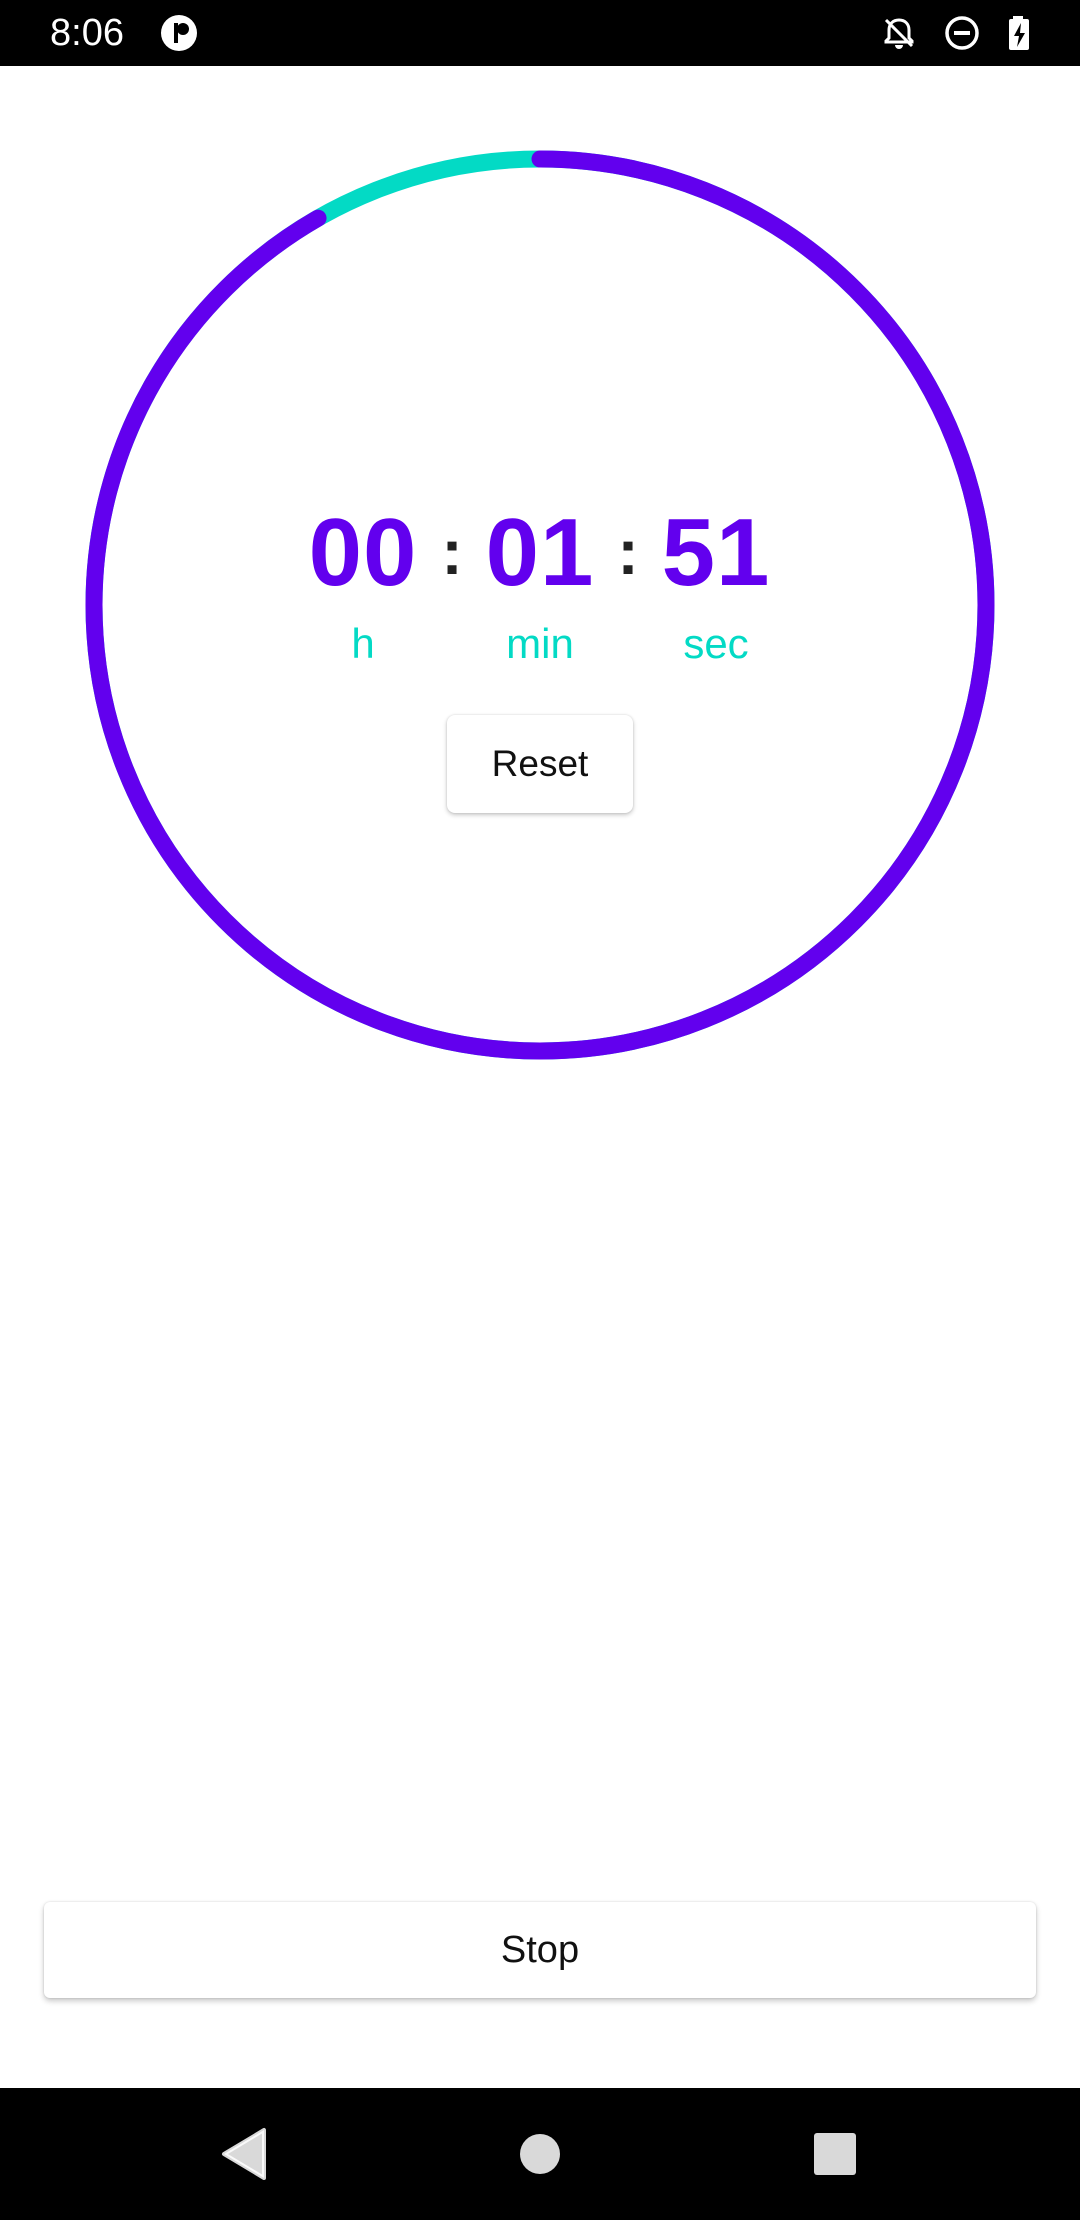  What do you see at coordinates (363, 643) in the screenshot?
I see `hours-unit-label: h` at bounding box center [363, 643].